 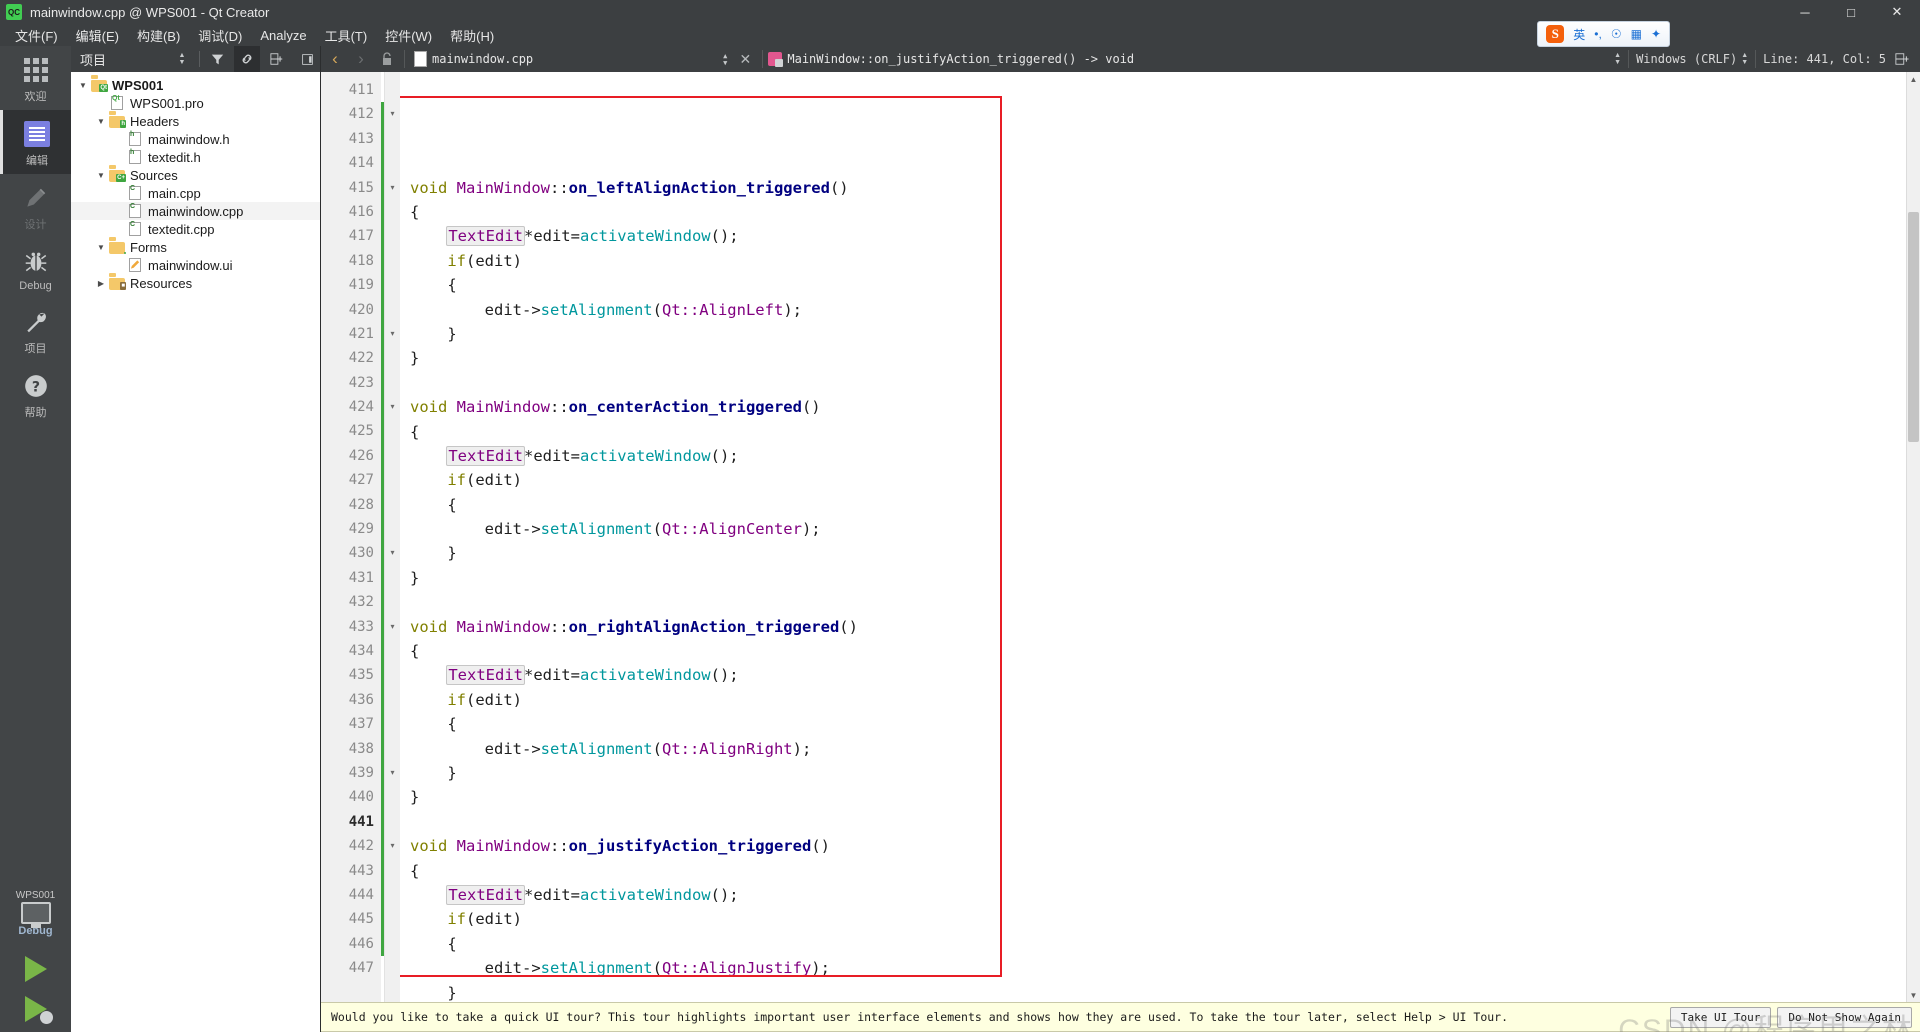 I want to click on tree-item-sources: ▼ C+ Sources, so click(x=195, y=175).